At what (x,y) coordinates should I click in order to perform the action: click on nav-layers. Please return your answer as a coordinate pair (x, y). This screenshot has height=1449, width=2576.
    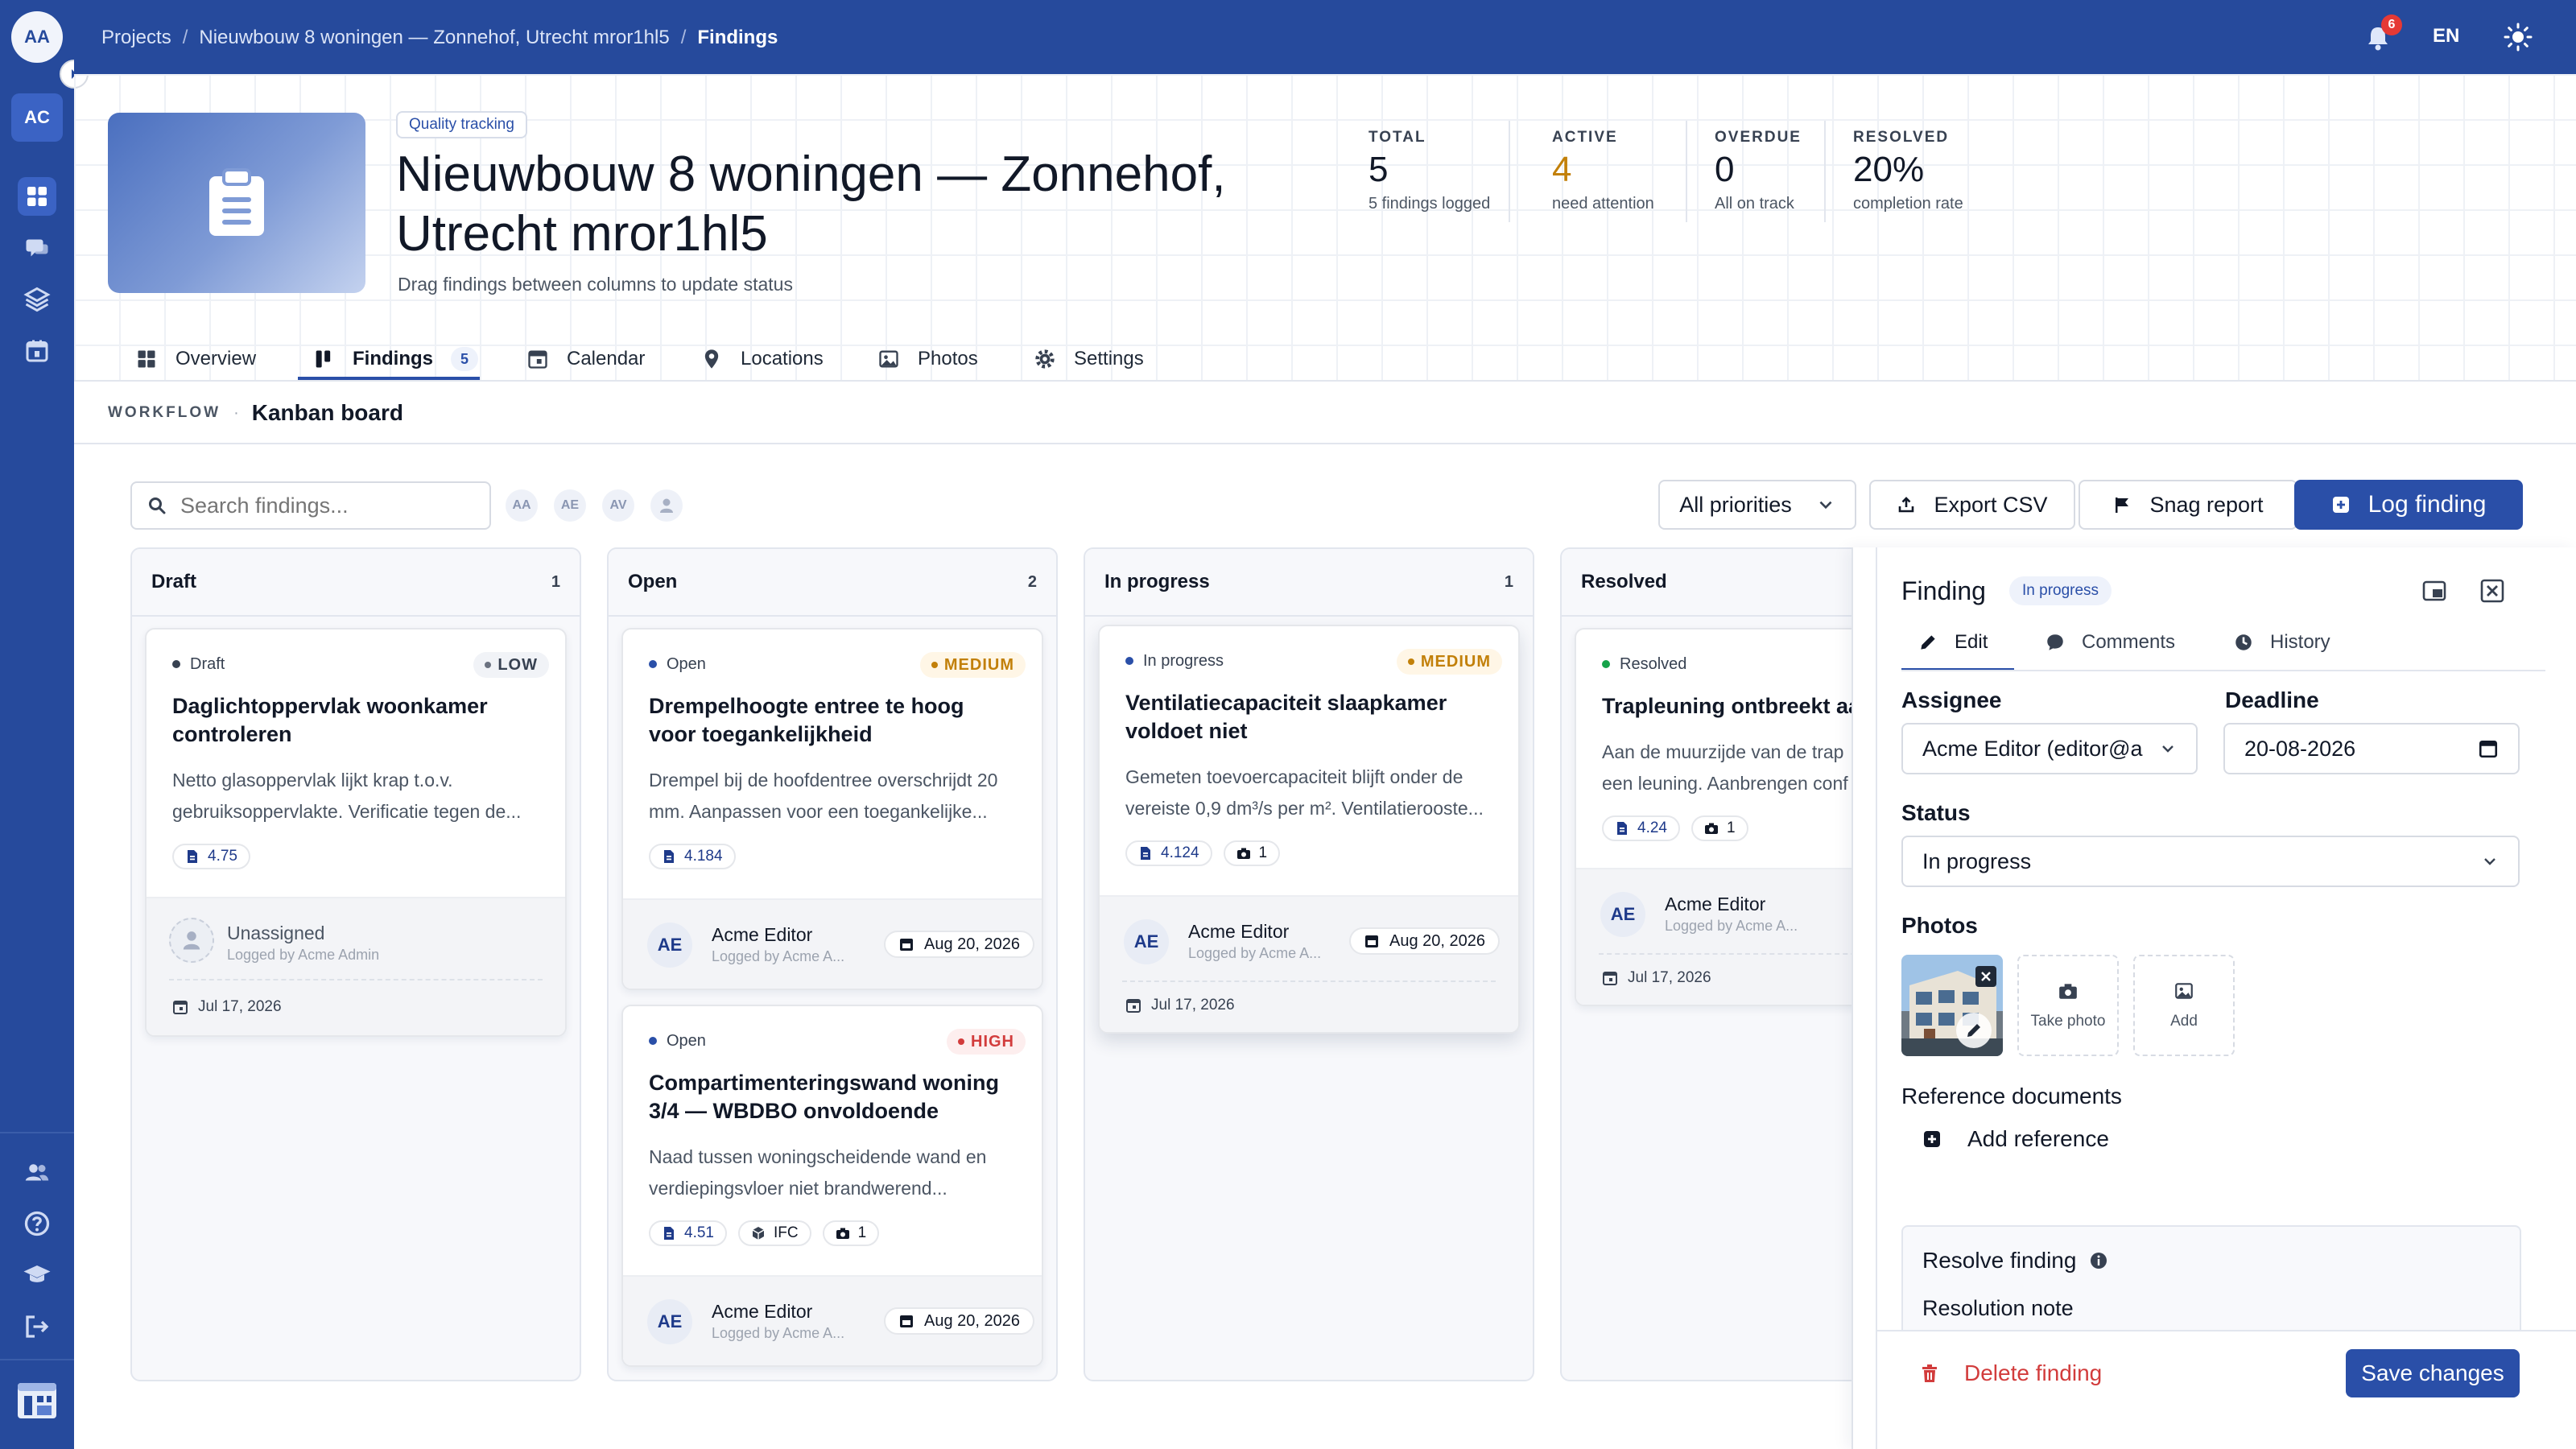
    Looking at the image, I should click on (37, 299).